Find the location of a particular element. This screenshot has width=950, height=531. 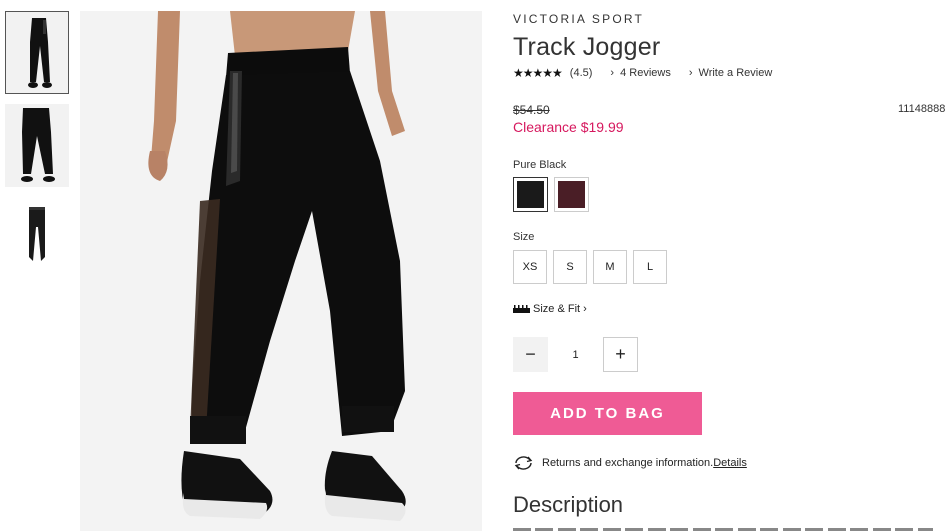

swatch-burgundy is located at coordinates (571, 194).